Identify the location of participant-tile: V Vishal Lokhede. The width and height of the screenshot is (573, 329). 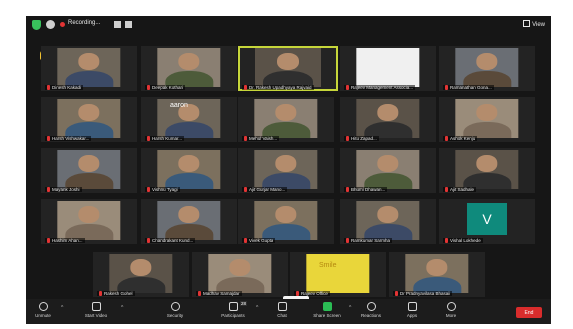
(487, 221).